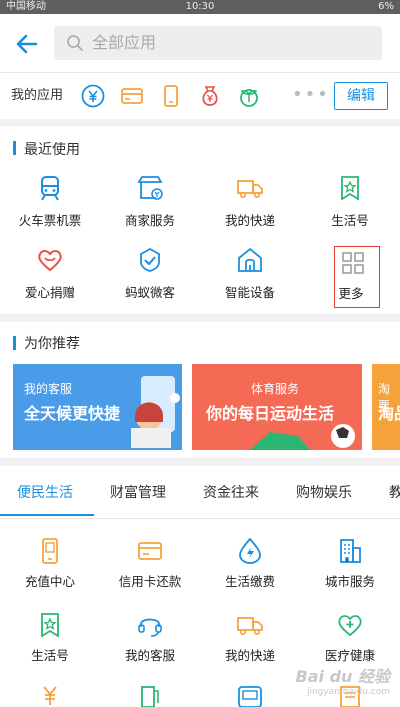 The image size is (400, 707). What do you see at coordinates (47, 515) in the screenshot?
I see `active-tab-indicator` at bounding box center [47, 515].